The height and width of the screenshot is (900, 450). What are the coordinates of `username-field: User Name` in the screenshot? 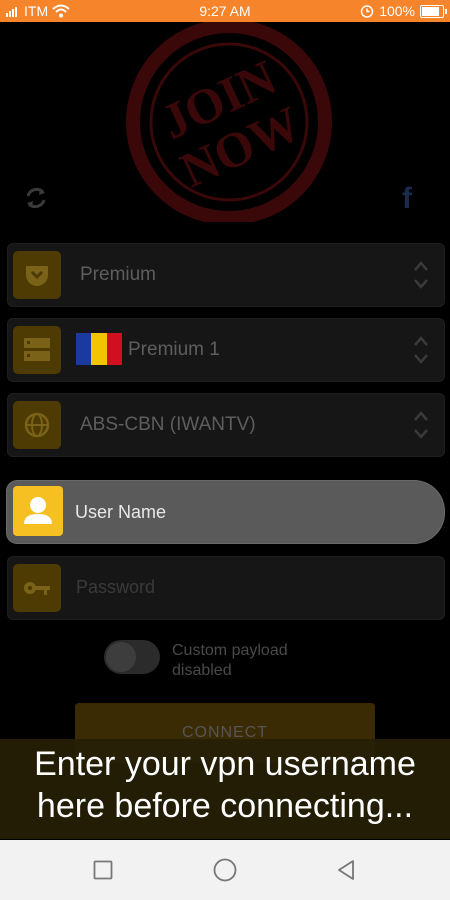 It's located at (225, 512).